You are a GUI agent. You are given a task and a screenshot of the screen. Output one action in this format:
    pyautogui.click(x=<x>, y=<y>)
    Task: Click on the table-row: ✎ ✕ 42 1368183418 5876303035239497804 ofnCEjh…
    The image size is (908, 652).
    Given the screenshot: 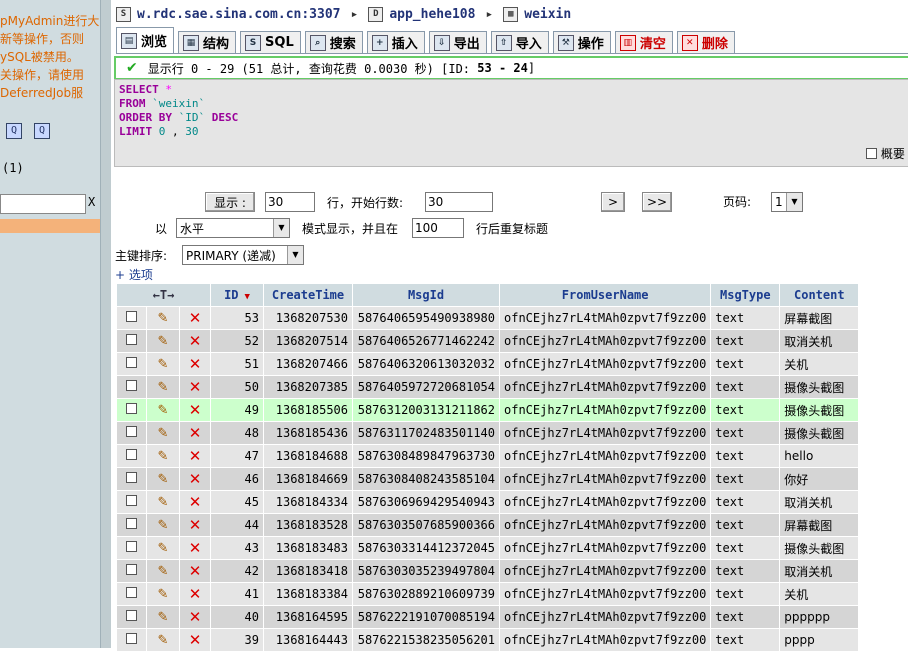 What is the action you would take?
    pyautogui.click(x=488, y=571)
    